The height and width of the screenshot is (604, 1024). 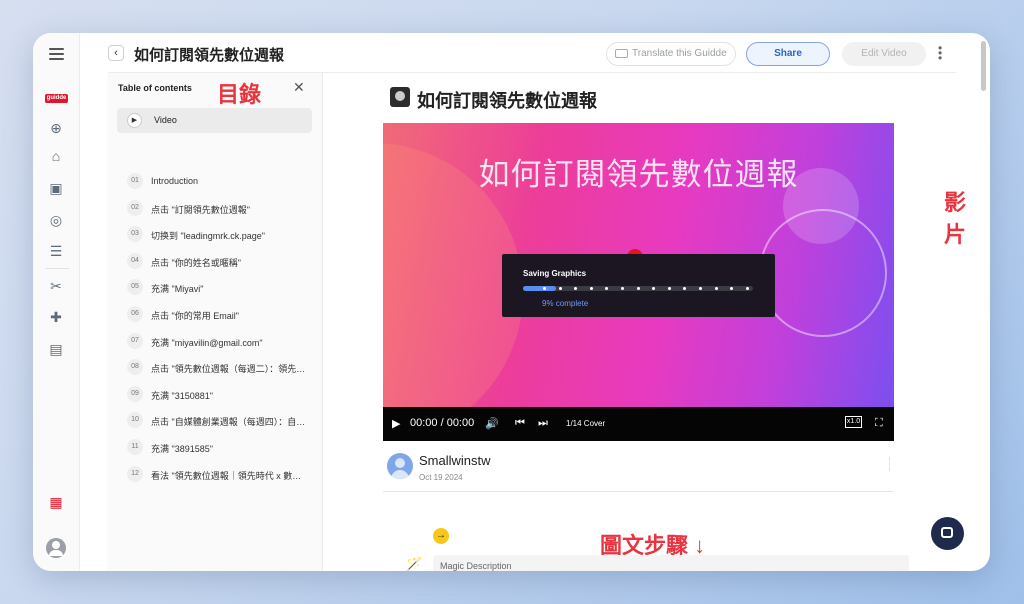 I want to click on toc-item: 05 充满 "Miyavi", so click(x=217, y=287).